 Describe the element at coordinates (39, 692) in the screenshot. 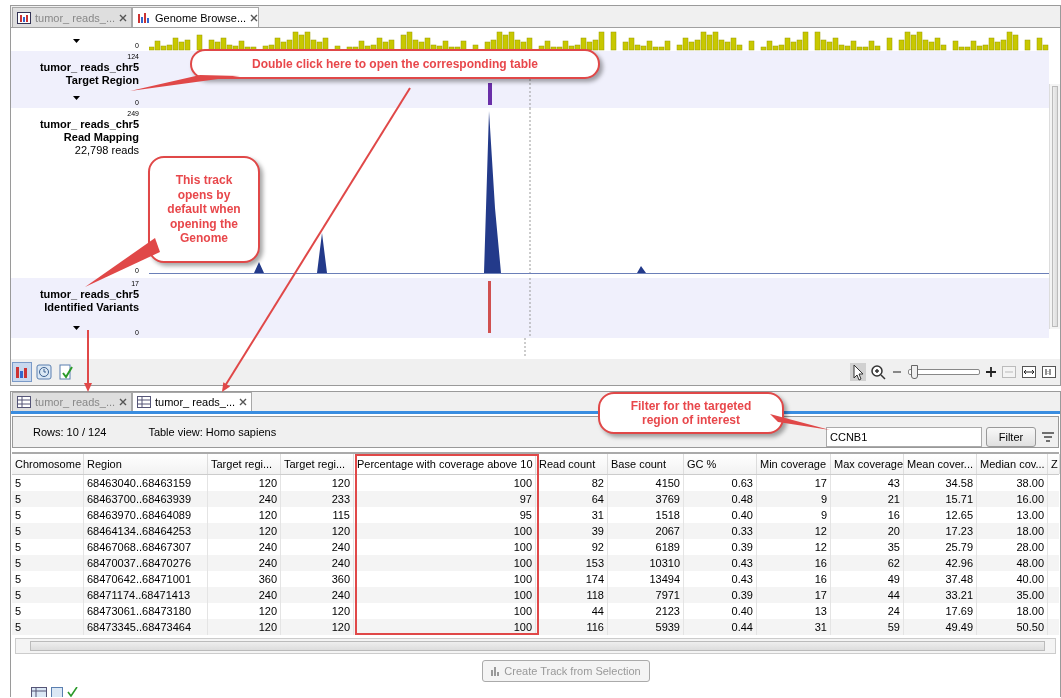

I see `table-icon` at that location.